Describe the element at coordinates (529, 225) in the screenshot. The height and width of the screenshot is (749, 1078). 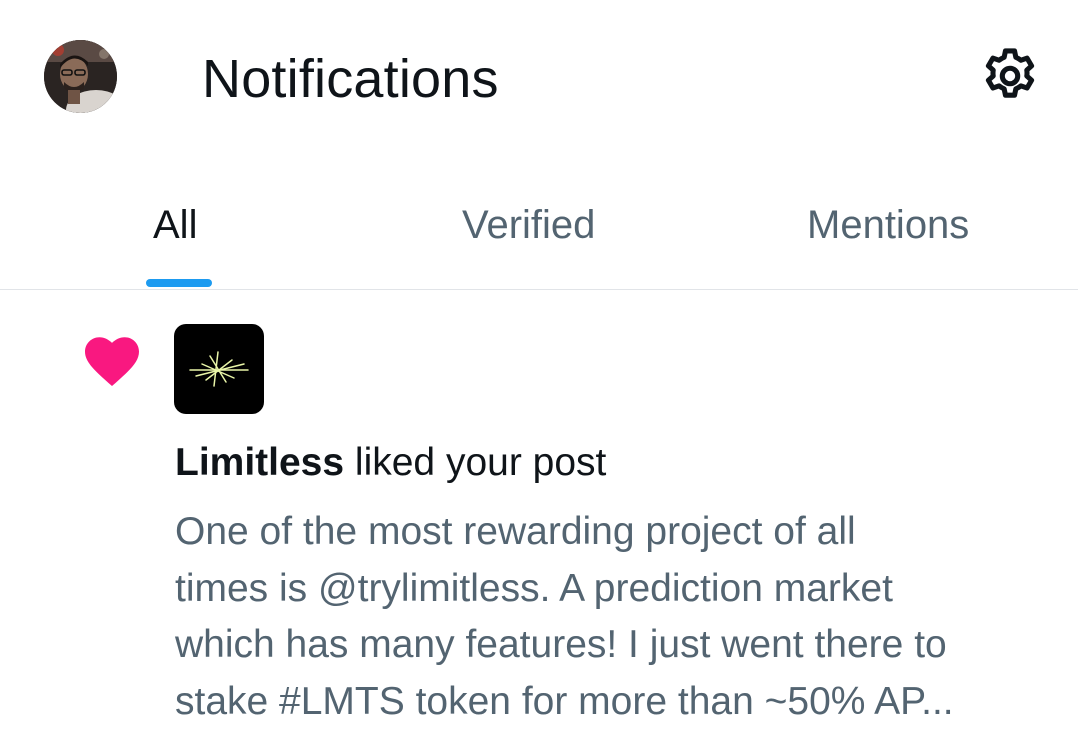
I see `tab-verified-label: Verified` at that location.